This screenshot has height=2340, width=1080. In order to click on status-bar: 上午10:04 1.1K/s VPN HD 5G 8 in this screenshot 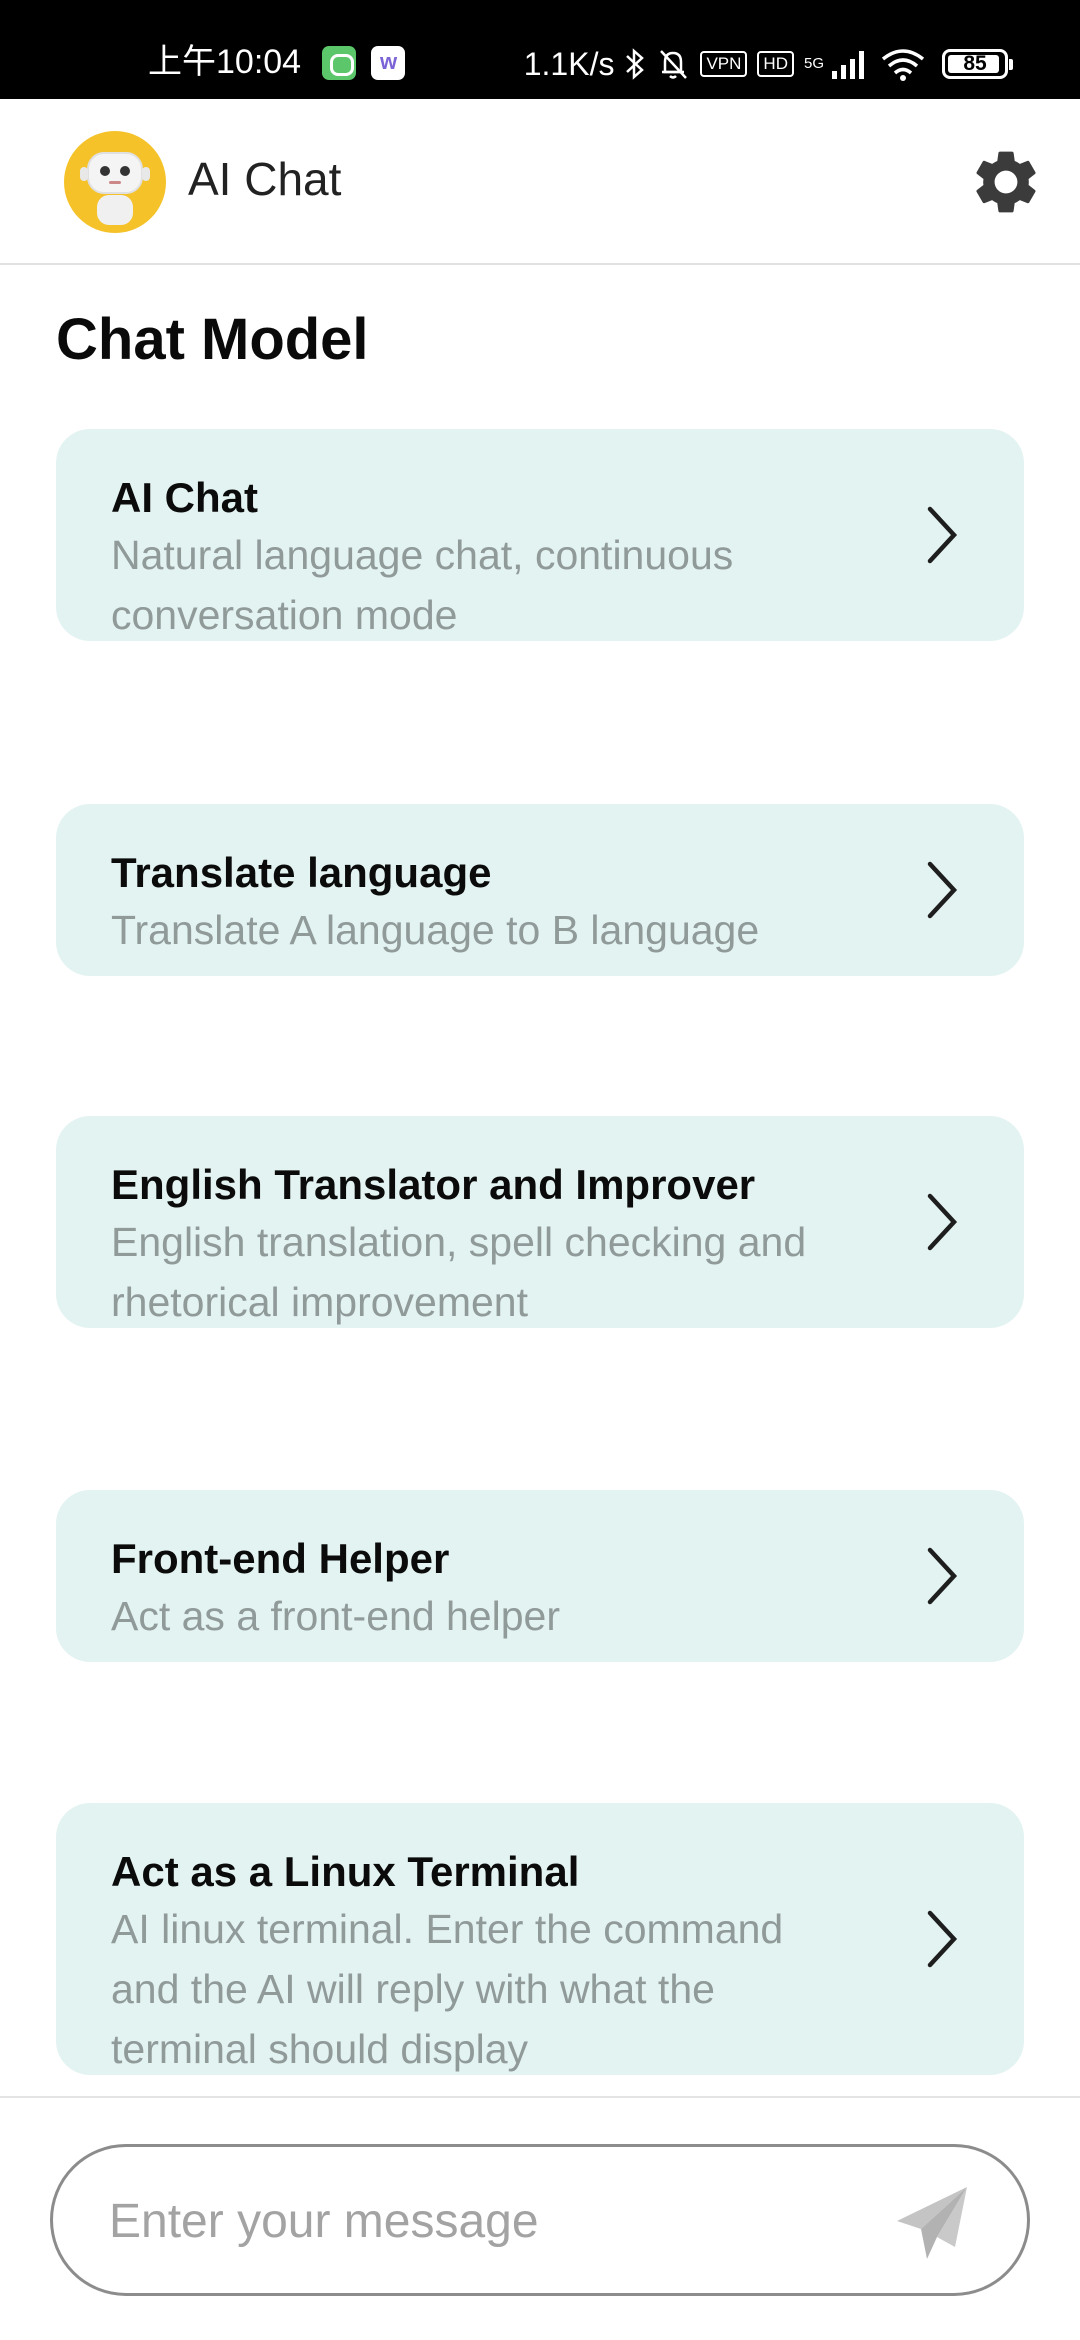, I will do `click(540, 49)`.